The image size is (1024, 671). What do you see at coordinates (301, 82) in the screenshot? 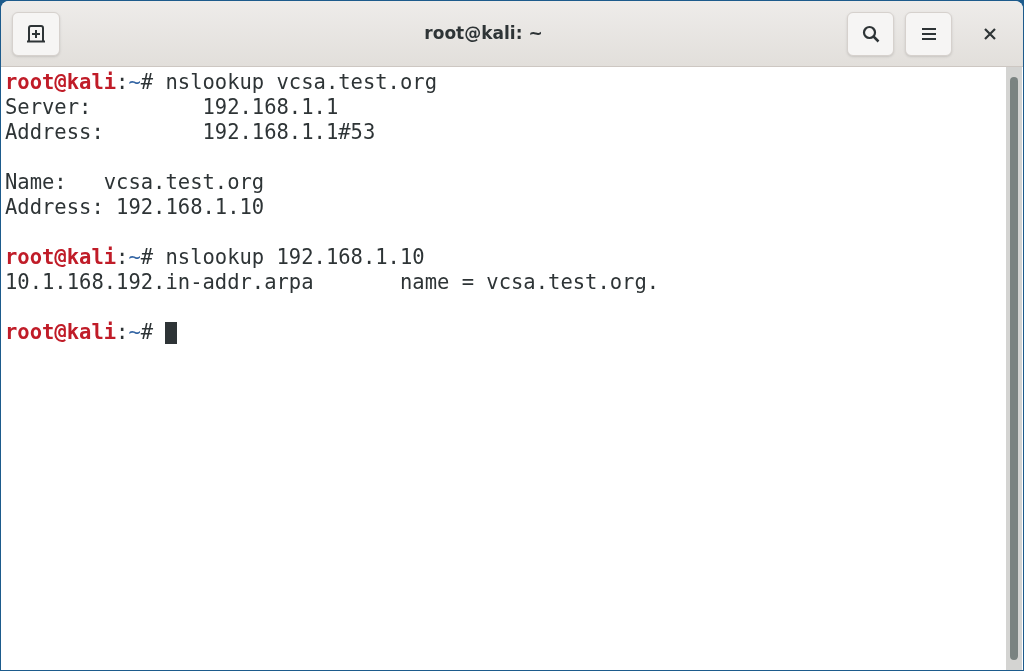
I see `command-text: nslookup vcsa.test.org` at bounding box center [301, 82].